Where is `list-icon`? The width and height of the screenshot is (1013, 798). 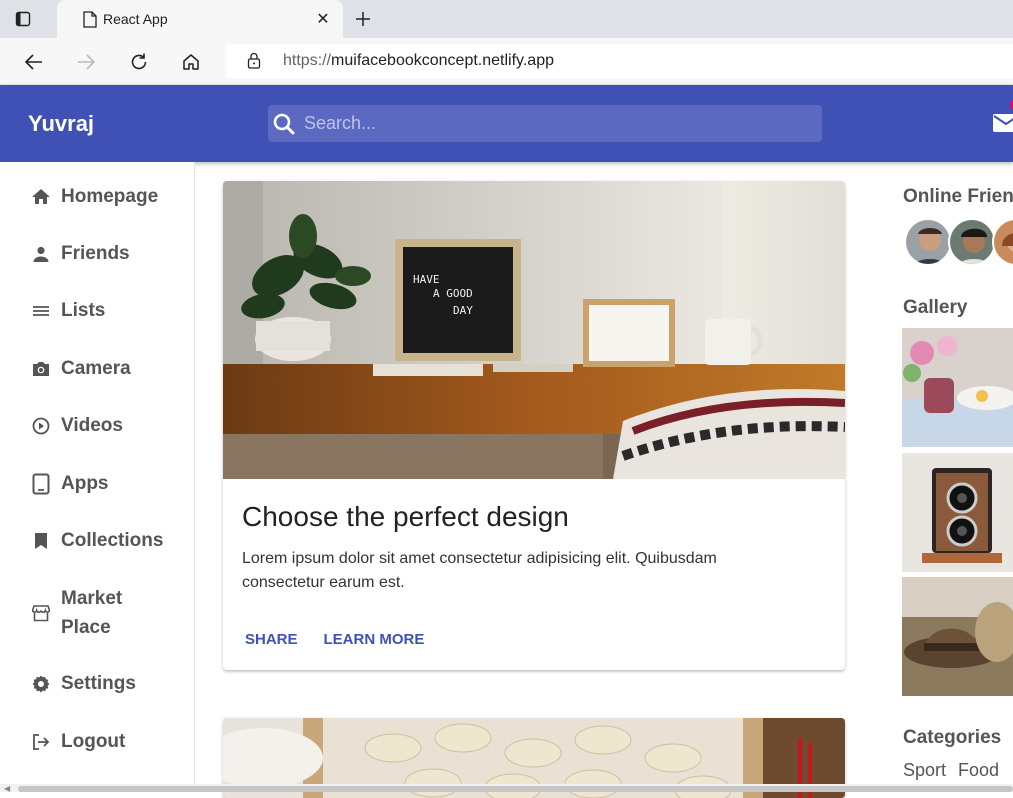
list-icon is located at coordinates (41, 311).